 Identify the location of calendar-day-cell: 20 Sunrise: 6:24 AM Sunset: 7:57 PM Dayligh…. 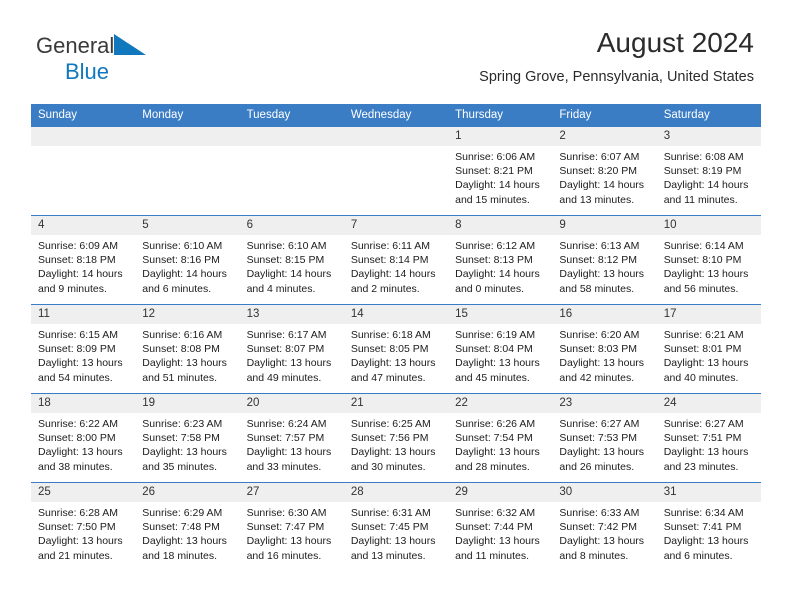
(291, 438).